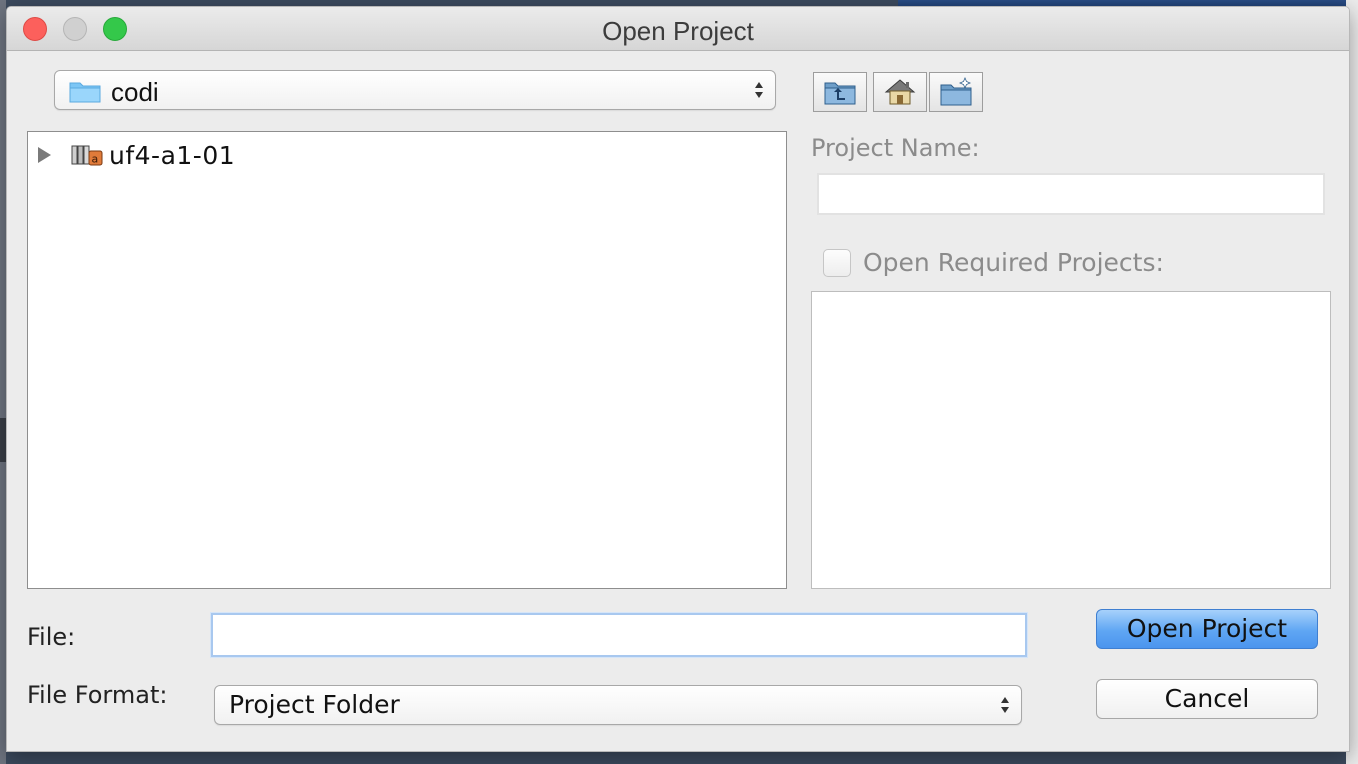 The height and width of the screenshot is (764, 1358). Describe the element at coordinates (618, 705) in the screenshot. I see `file-format-select: Project Folder` at that location.